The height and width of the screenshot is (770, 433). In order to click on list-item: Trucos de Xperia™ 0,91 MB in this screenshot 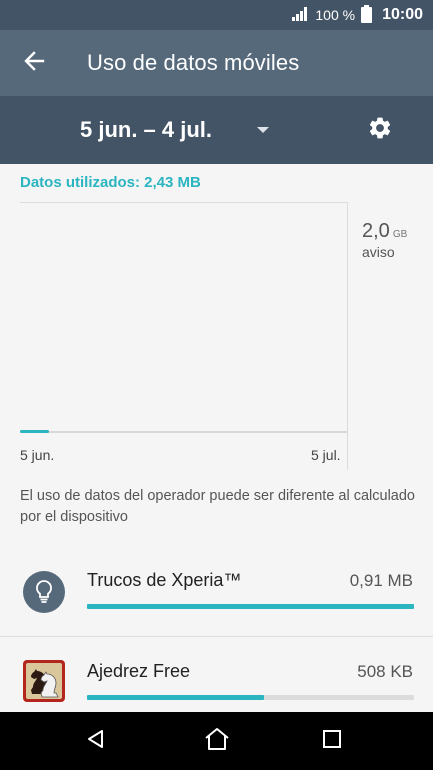, I will do `click(216, 592)`.